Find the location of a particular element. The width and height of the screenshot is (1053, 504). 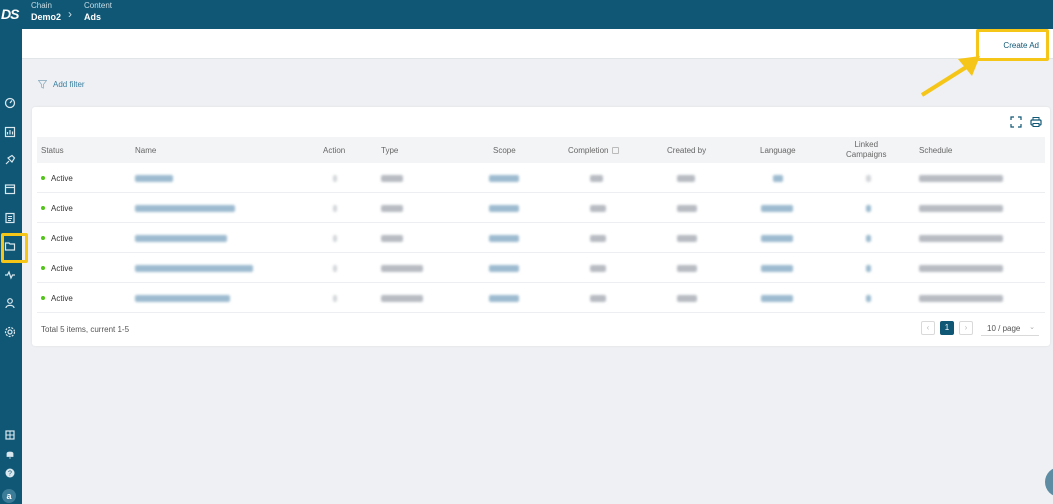

calendar-icon is located at coordinates (10, 189).